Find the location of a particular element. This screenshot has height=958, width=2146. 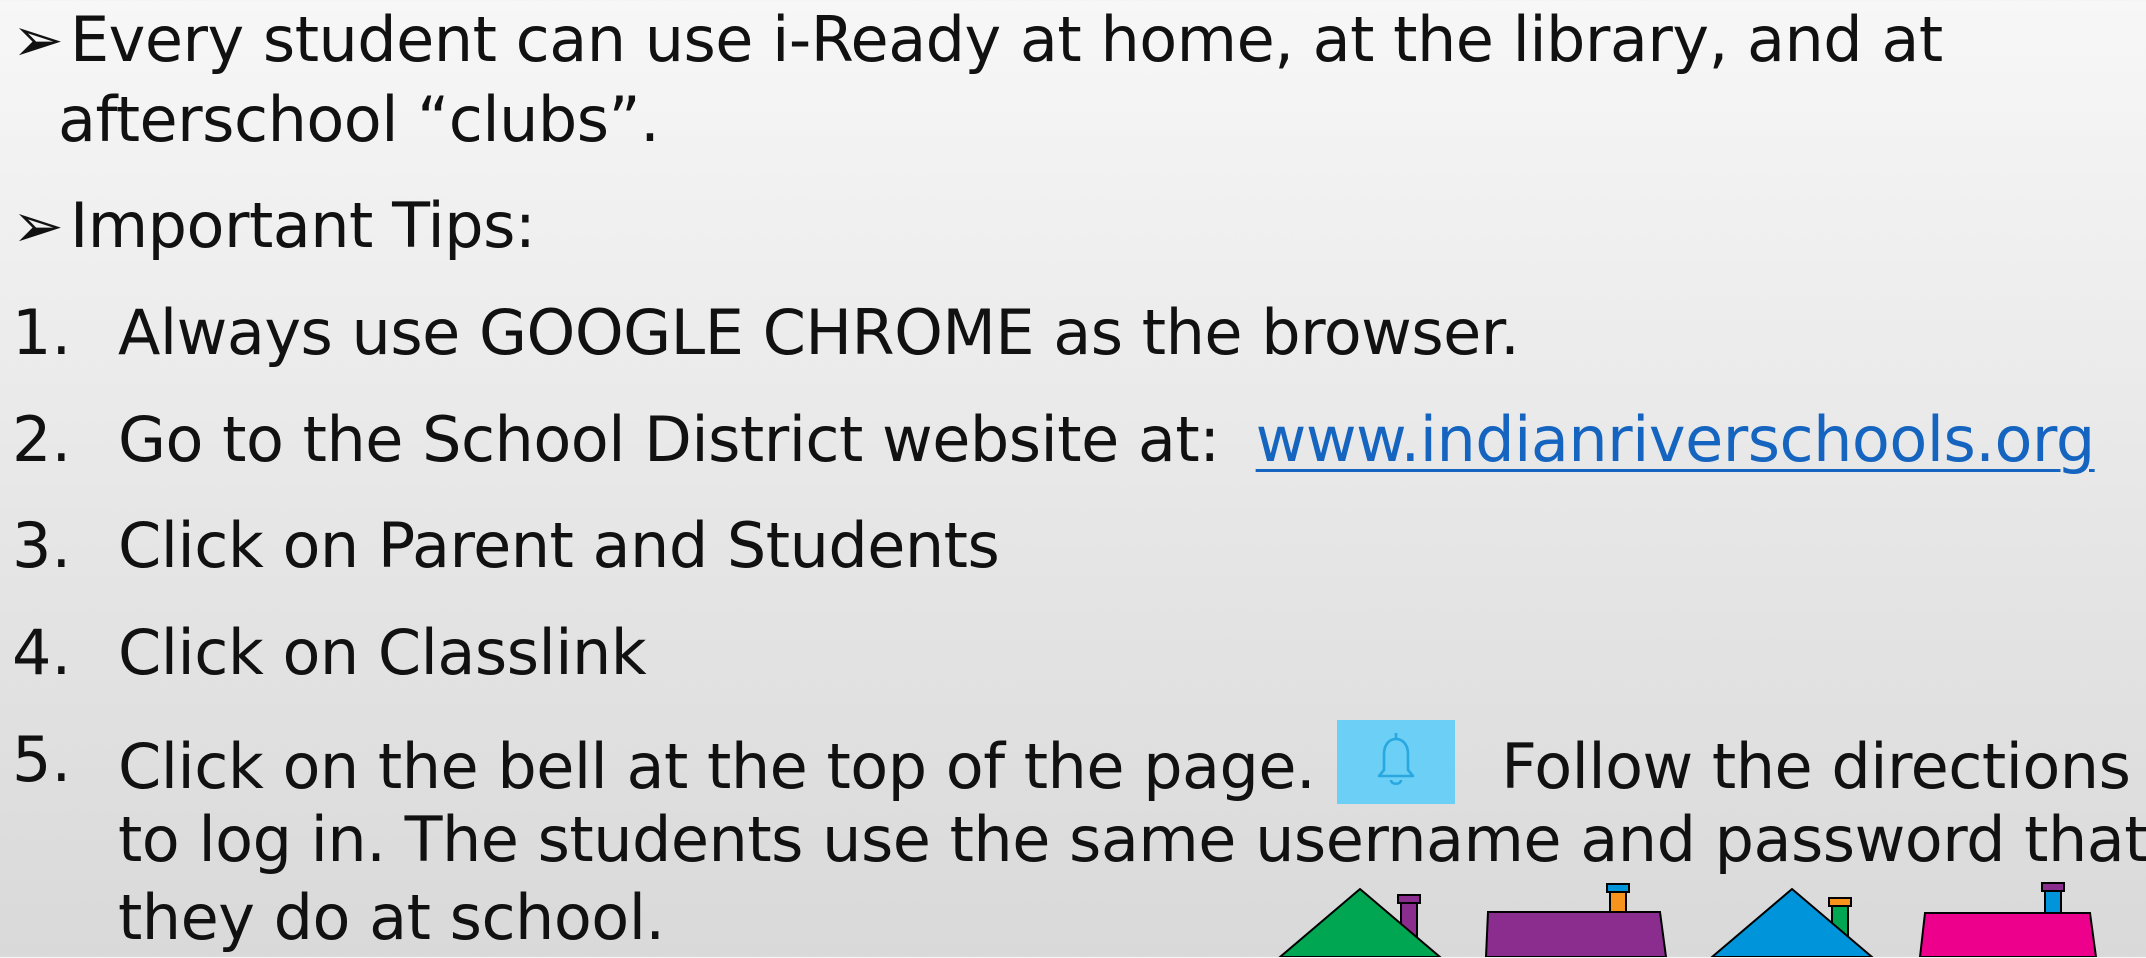

bell-button is located at coordinates (1396, 762).